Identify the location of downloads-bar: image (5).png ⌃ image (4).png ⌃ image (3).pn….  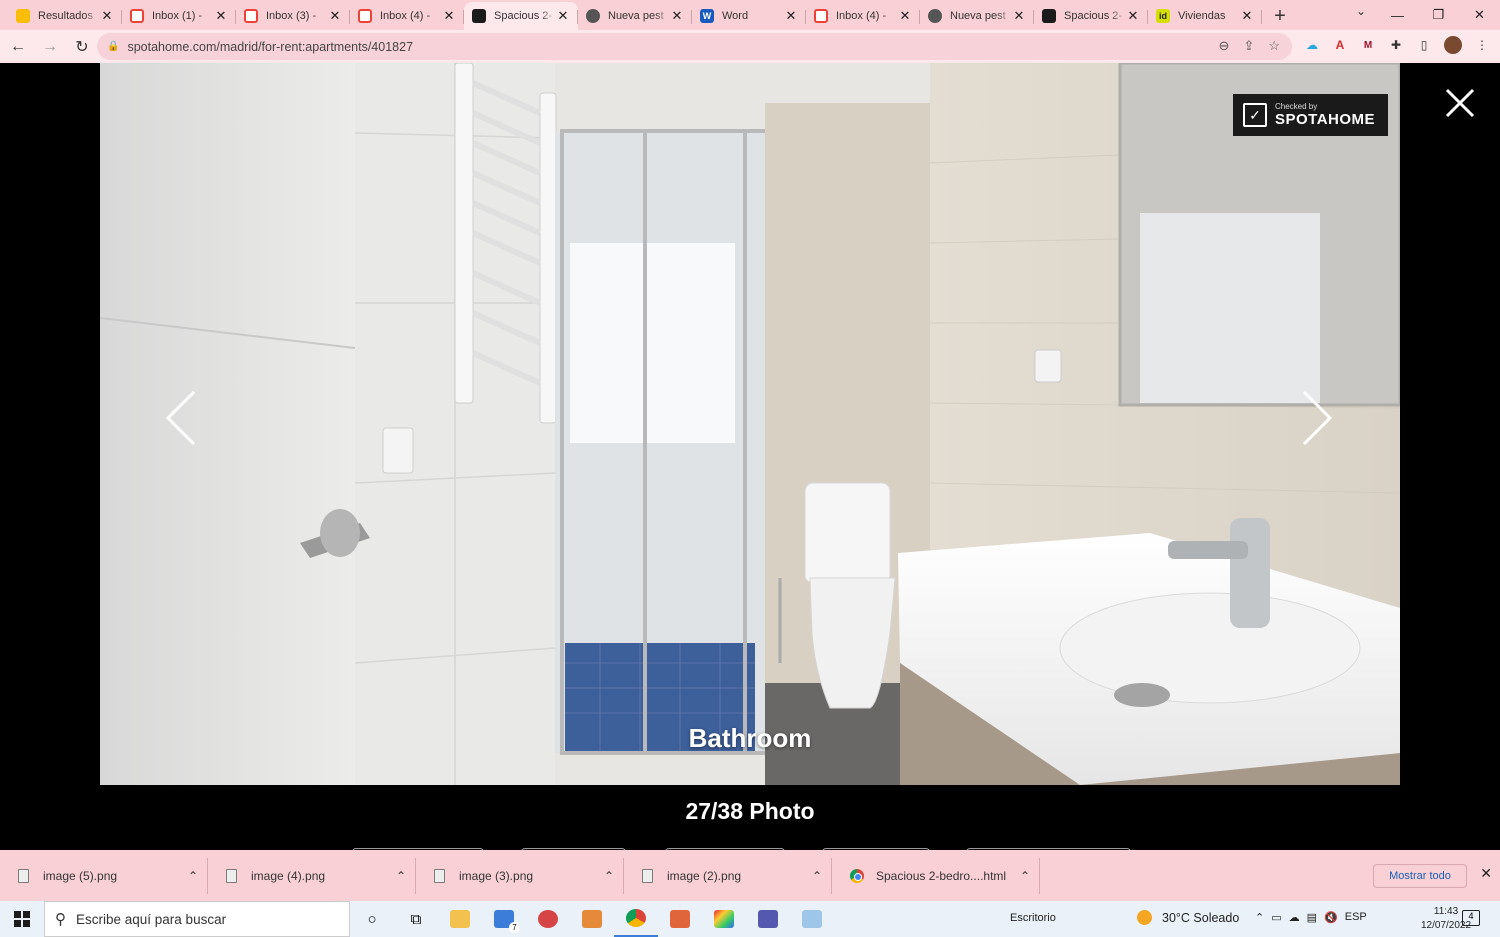
(750, 875).